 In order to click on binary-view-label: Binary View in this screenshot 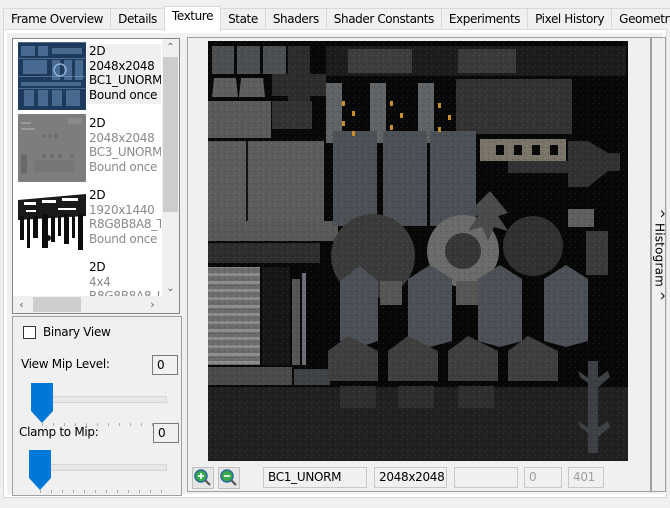, I will do `click(77, 332)`.